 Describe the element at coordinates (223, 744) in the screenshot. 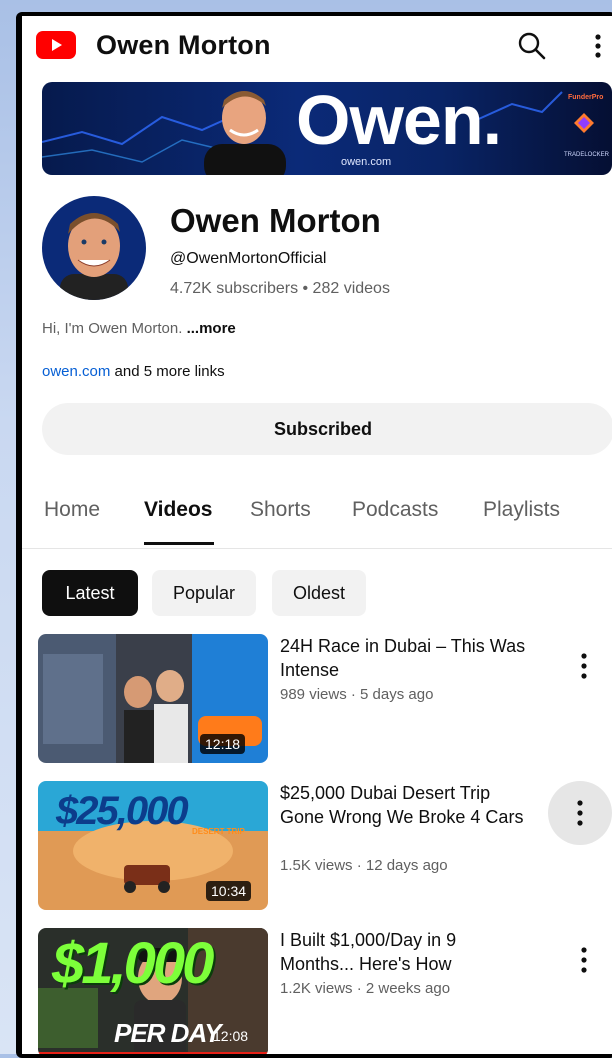

I see `video-duration: 12:18` at that location.